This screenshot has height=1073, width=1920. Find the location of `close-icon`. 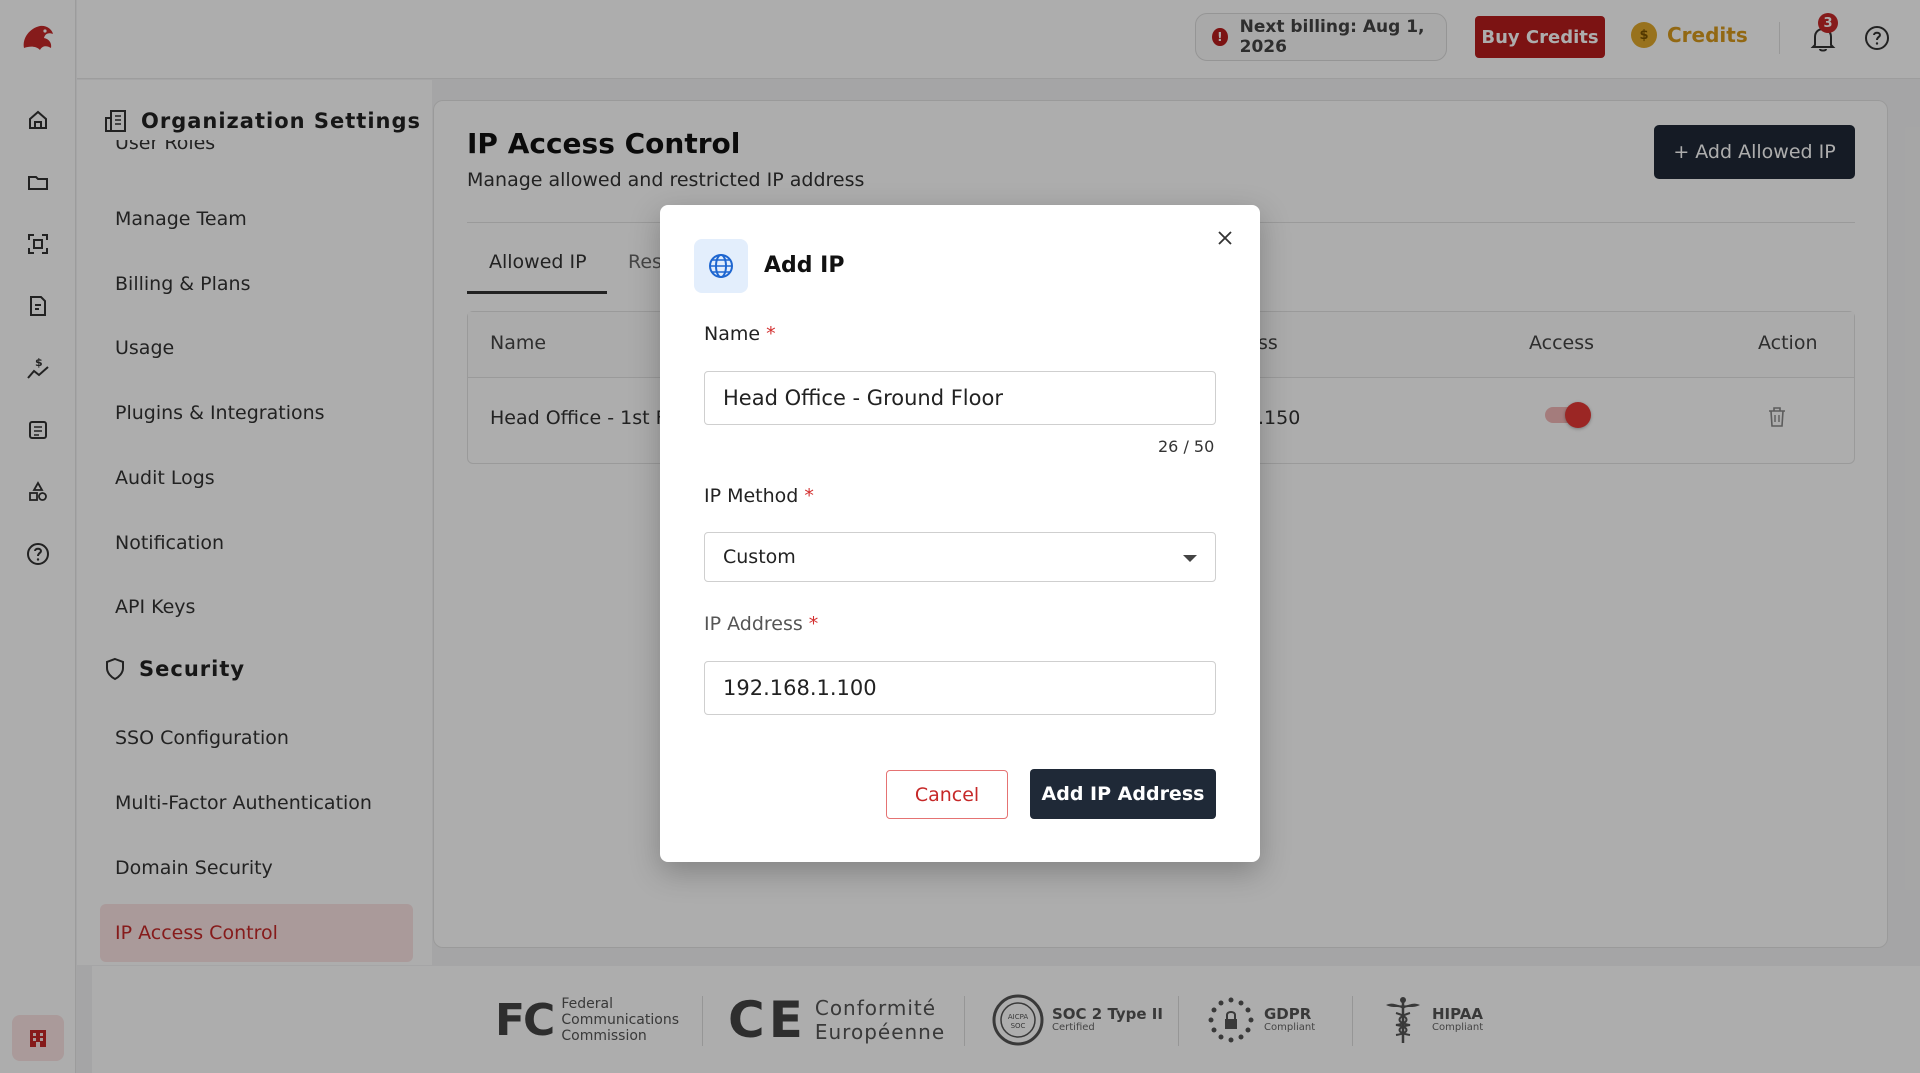

close-icon is located at coordinates (1225, 238).